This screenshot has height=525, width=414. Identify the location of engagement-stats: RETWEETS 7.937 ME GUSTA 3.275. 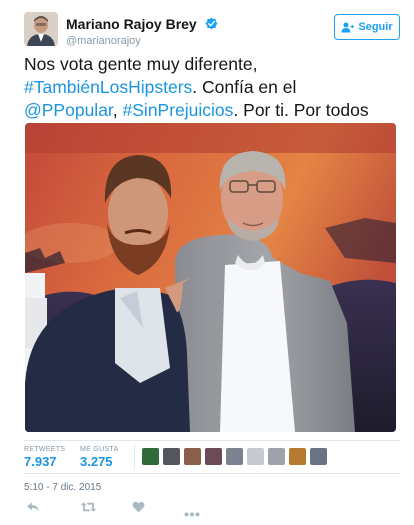
(212, 457).